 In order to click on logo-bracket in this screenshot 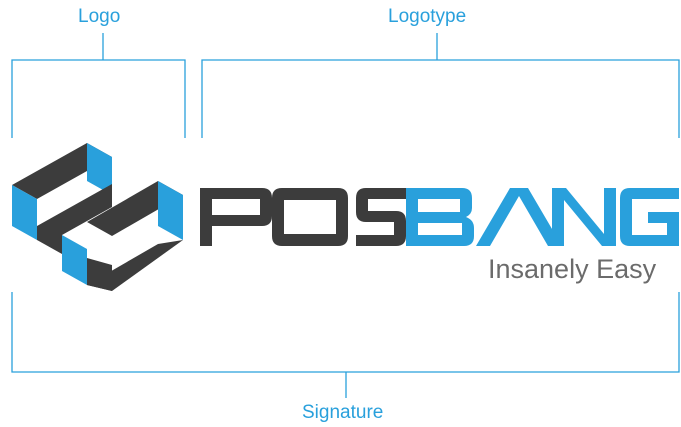, I will do `click(98, 85)`.